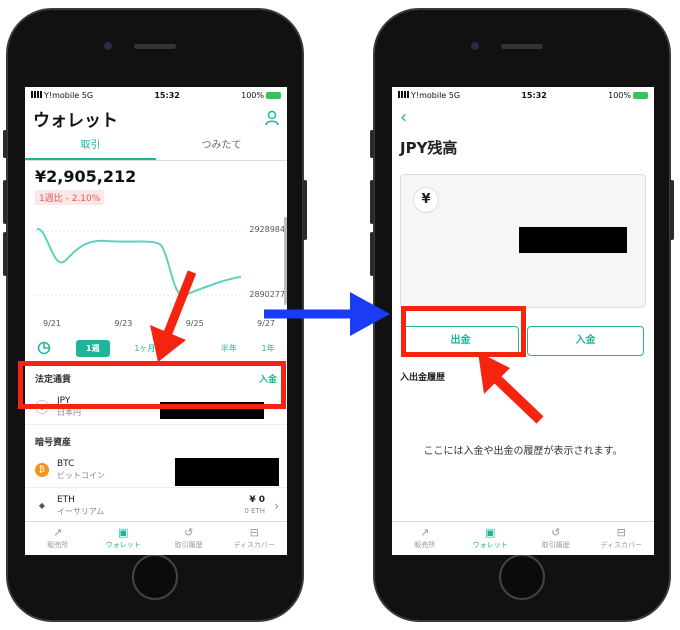  Describe the element at coordinates (229, 348) in the screenshot. I see `range-halfyear: 半年` at that location.